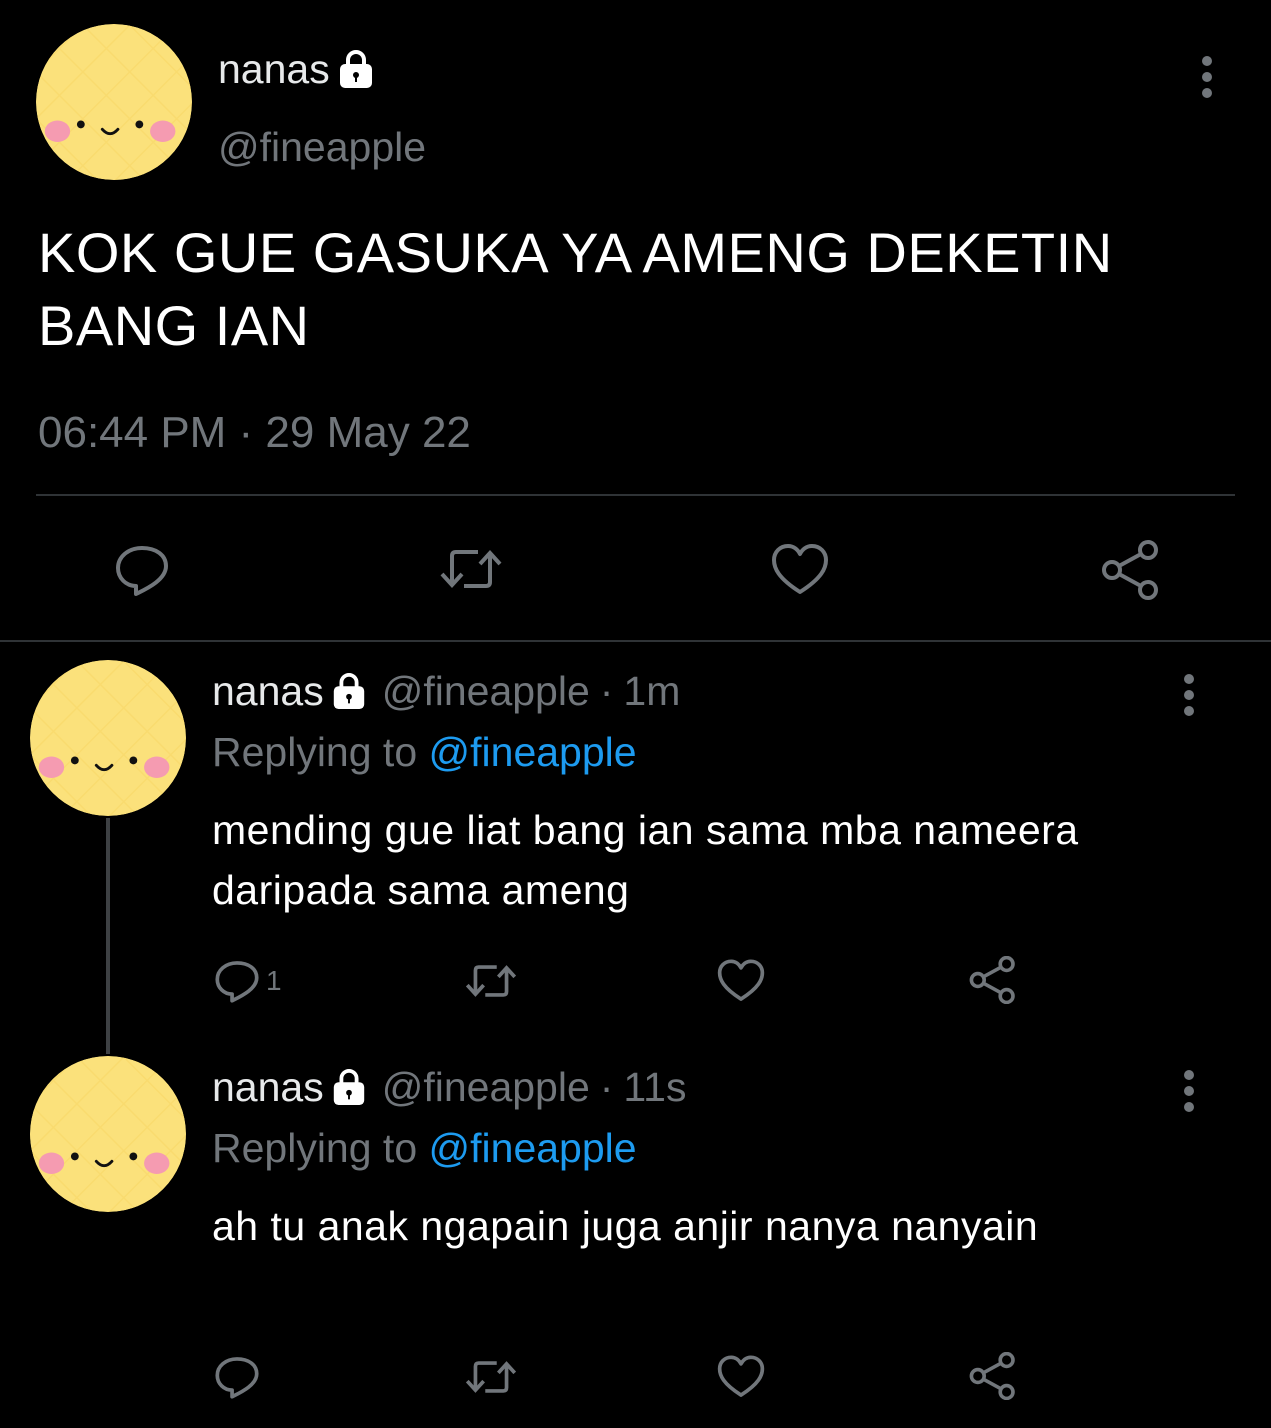 The width and height of the screenshot is (1271, 1428). I want to click on main-more-icon, so click(1207, 80).